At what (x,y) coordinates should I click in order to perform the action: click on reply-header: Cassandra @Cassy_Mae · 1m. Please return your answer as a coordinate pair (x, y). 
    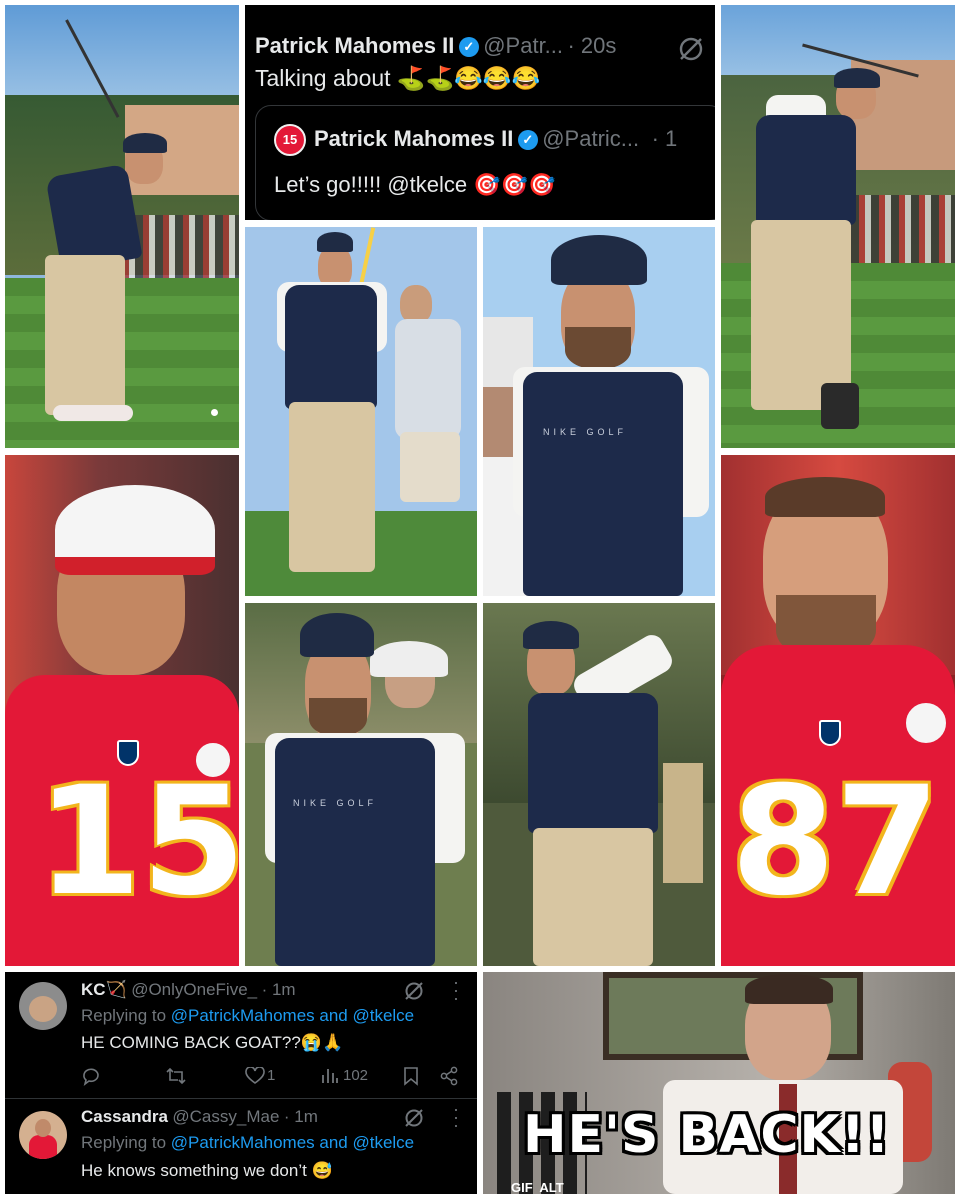
    Looking at the image, I should click on (199, 1117).